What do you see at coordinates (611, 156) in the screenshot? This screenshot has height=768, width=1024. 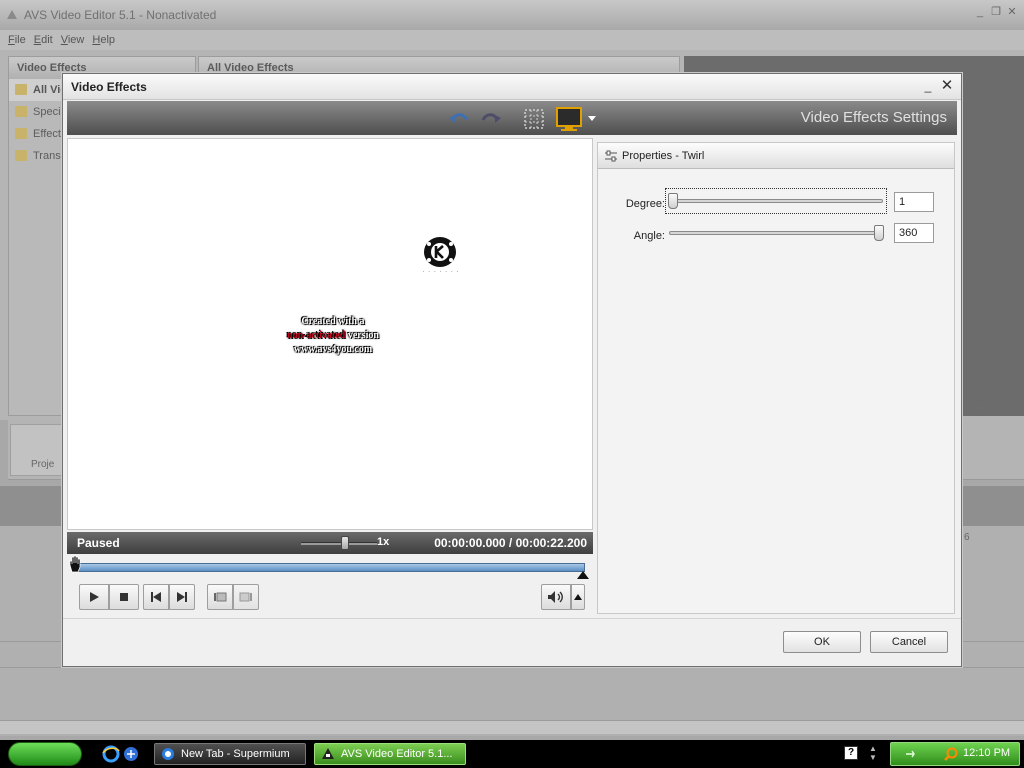 I see `sliders-icon` at bounding box center [611, 156].